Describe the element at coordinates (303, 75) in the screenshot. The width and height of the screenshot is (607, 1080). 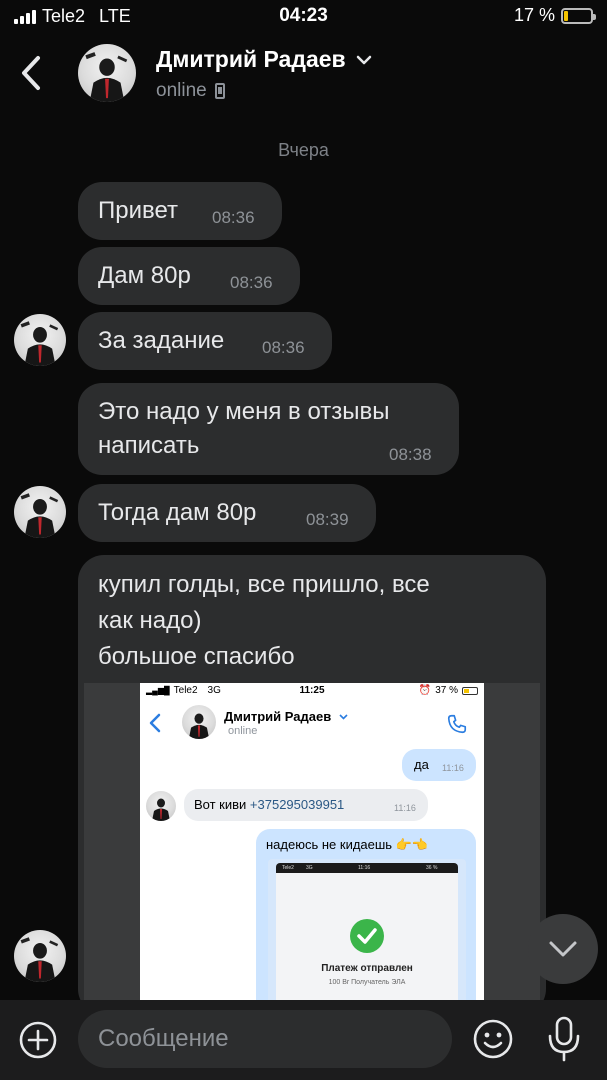
I see `chat-header: Дмитрий Радаев online` at that location.